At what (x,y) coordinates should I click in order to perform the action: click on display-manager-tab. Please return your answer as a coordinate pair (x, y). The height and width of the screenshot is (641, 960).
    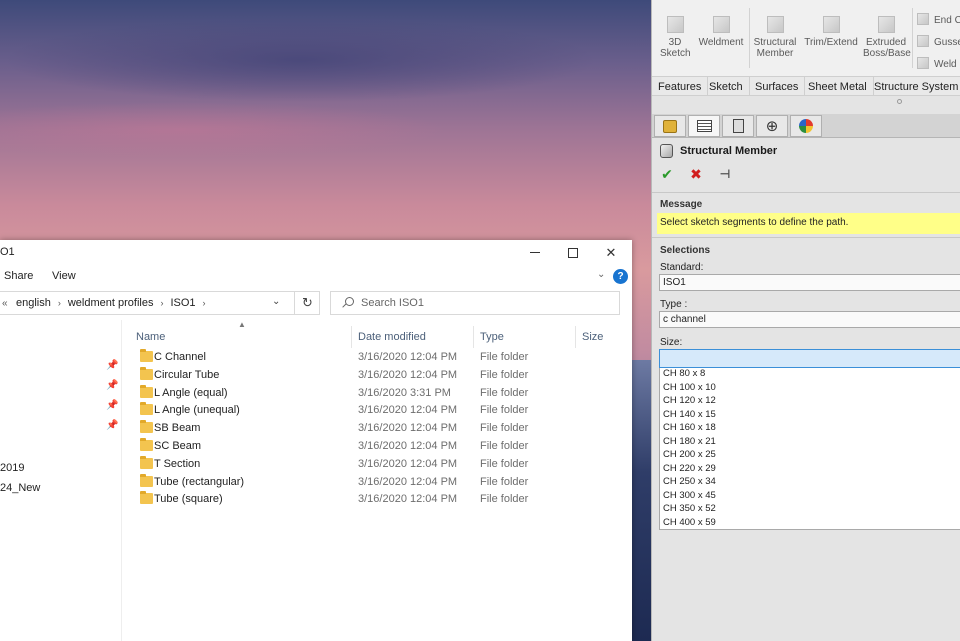
    Looking at the image, I should click on (806, 126).